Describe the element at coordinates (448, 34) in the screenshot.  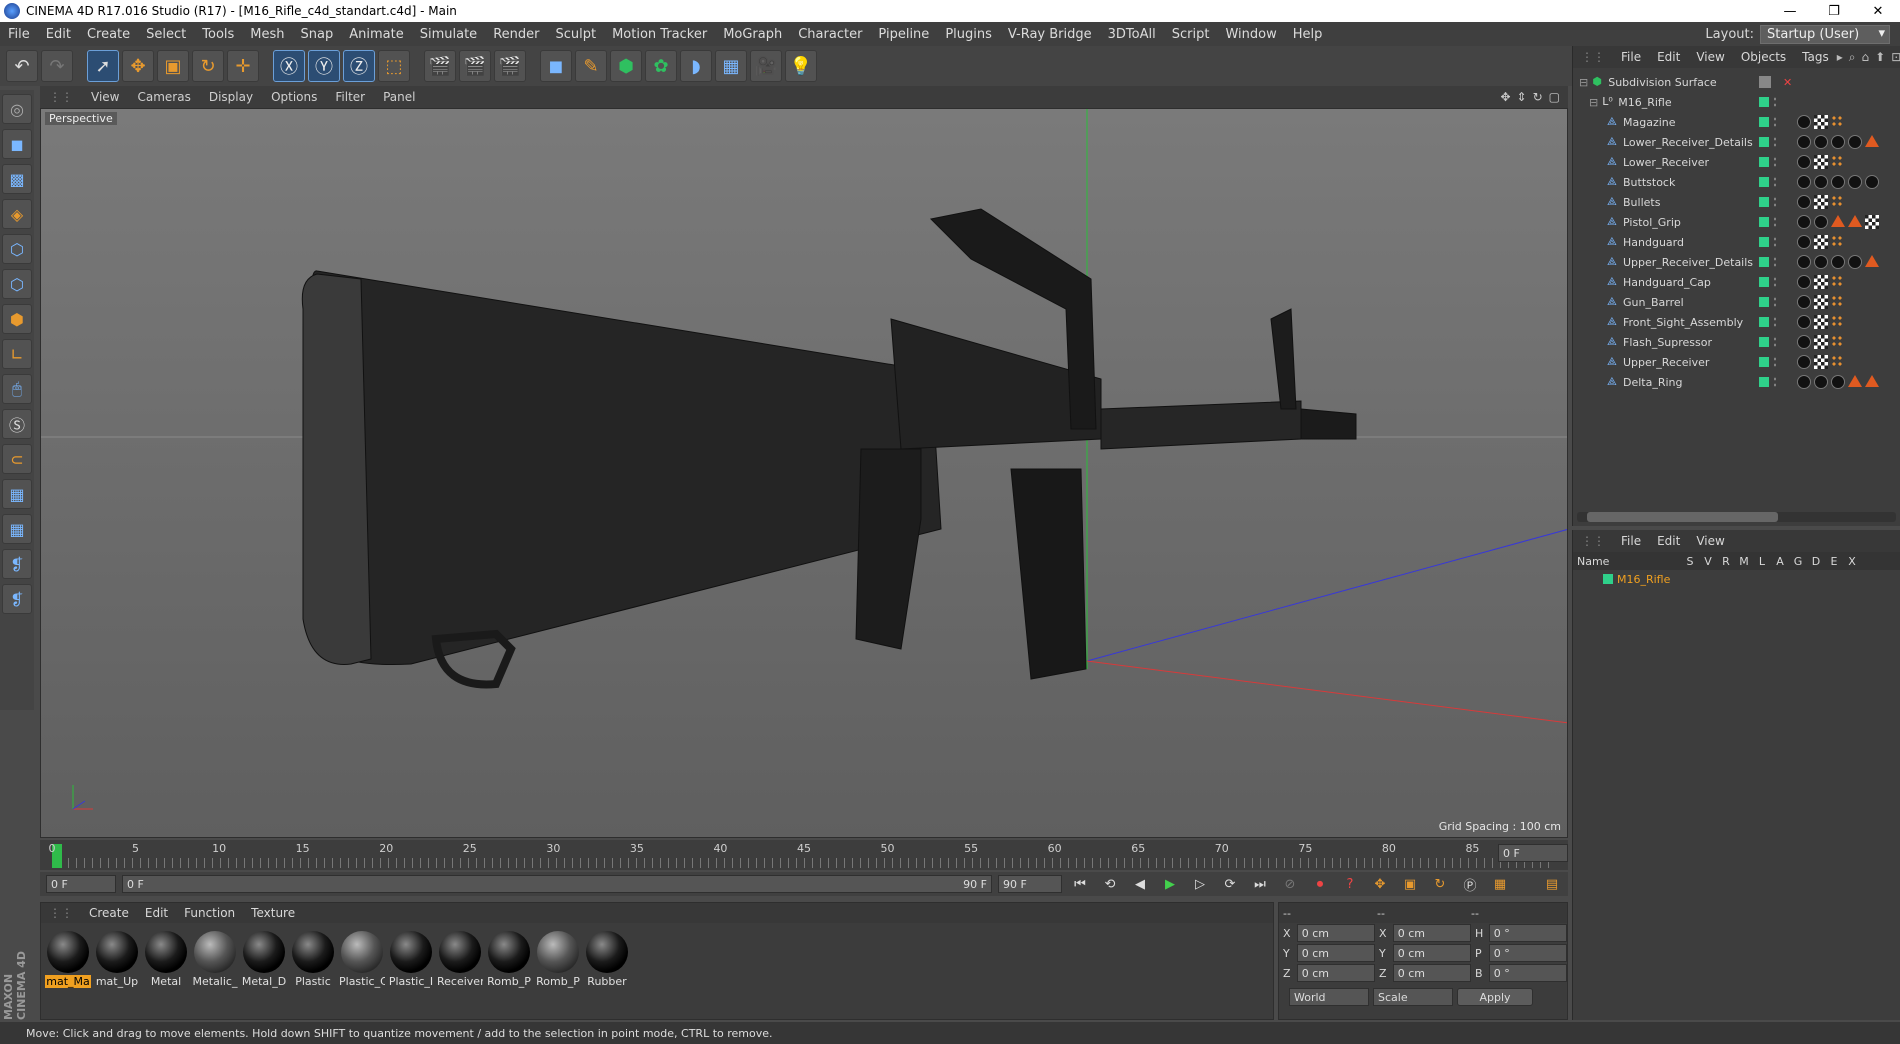
I see `menu-simulate: Simulate` at that location.